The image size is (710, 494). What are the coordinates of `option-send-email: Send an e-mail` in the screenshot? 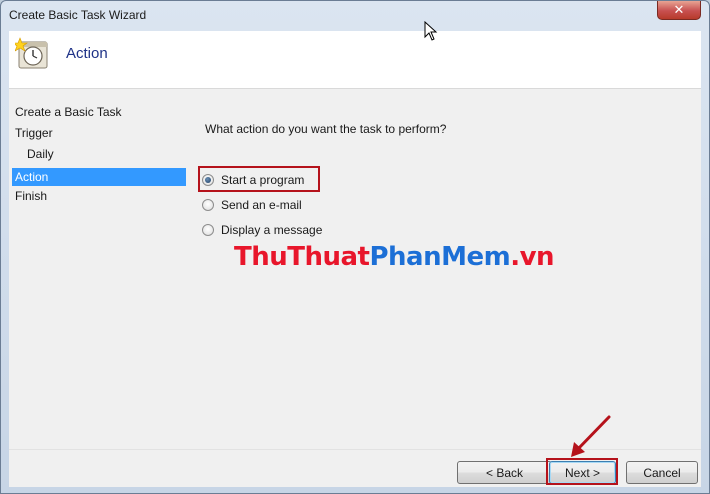 It's located at (252, 205).